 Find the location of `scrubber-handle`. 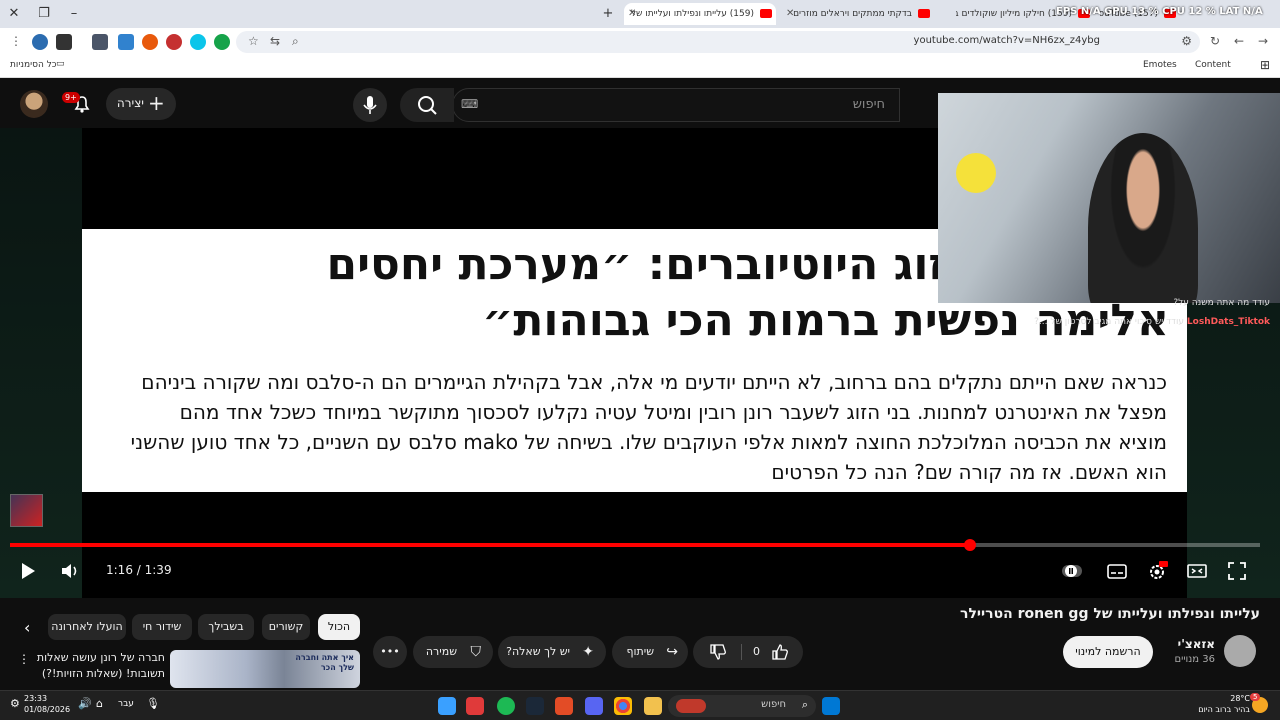

scrubber-handle is located at coordinates (969, 545).